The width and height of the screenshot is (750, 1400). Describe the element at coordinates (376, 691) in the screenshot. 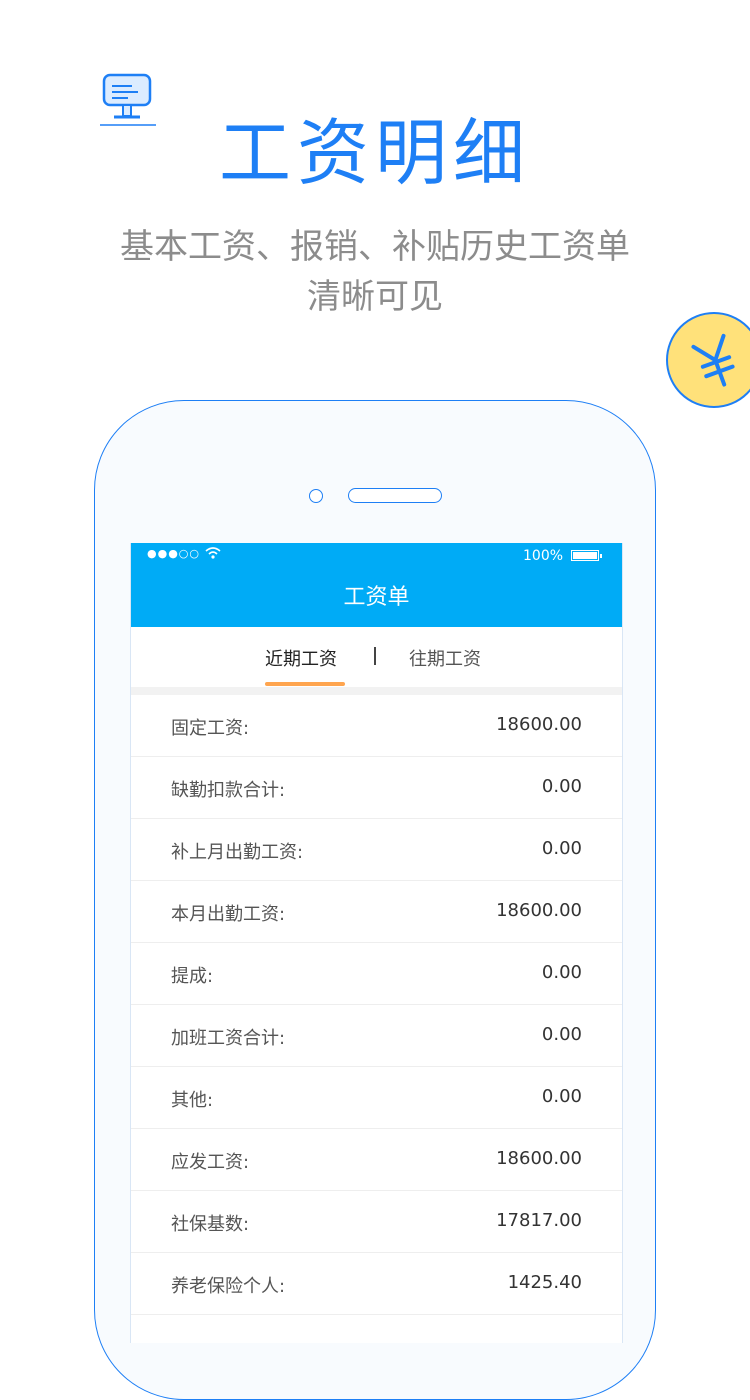

I see `section-gap` at that location.